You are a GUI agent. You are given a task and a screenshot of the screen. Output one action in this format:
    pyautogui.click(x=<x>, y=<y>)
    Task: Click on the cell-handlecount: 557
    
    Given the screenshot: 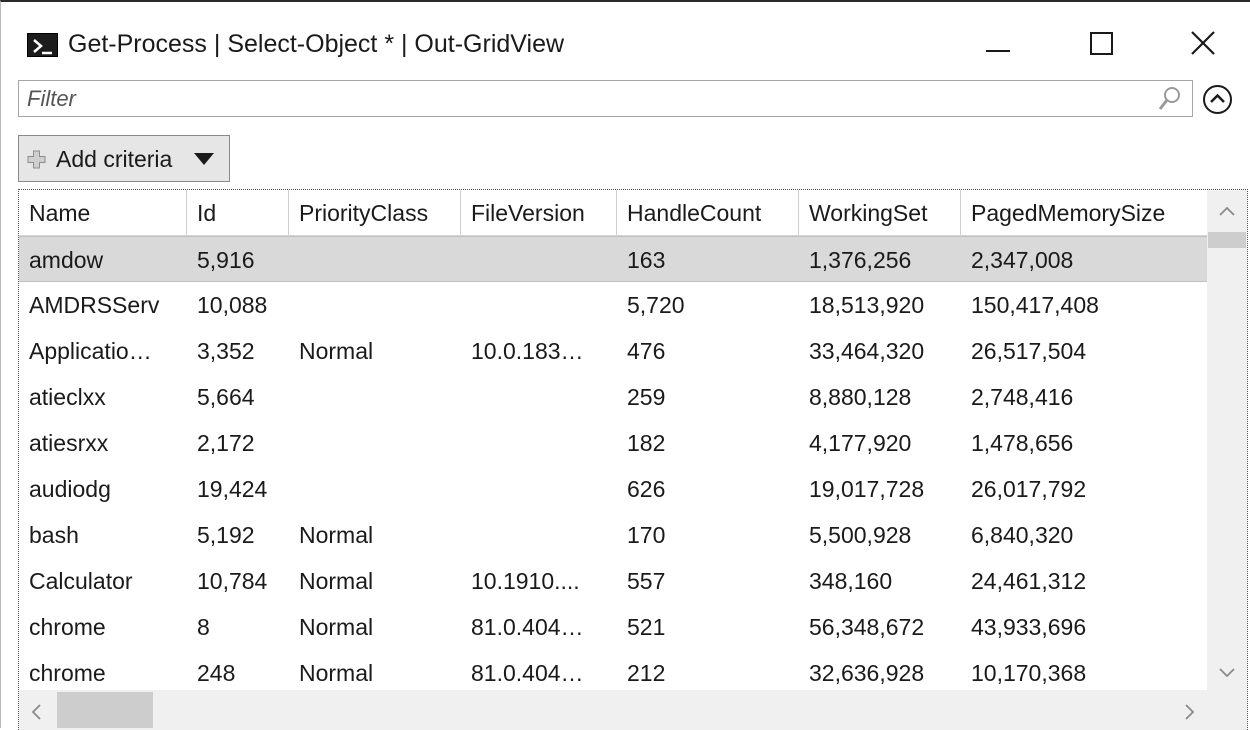 What is the action you would take?
    pyautogui.click(x=646, y=581)
    